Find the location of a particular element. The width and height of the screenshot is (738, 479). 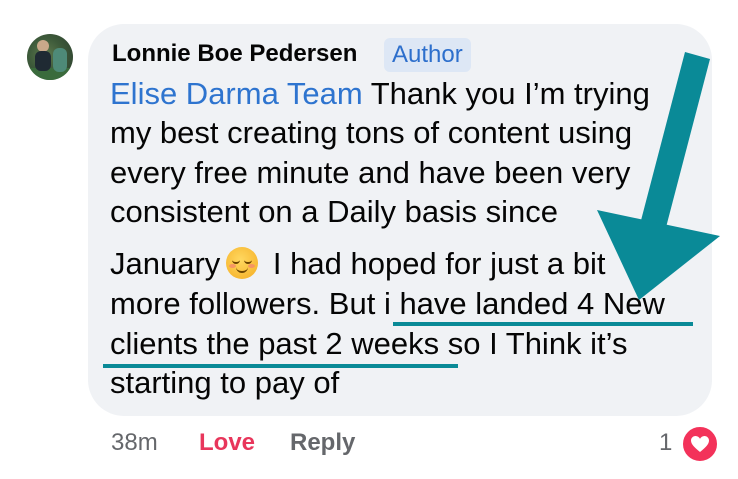

annotation-arrow-icon is located at coordinates (658, 176).